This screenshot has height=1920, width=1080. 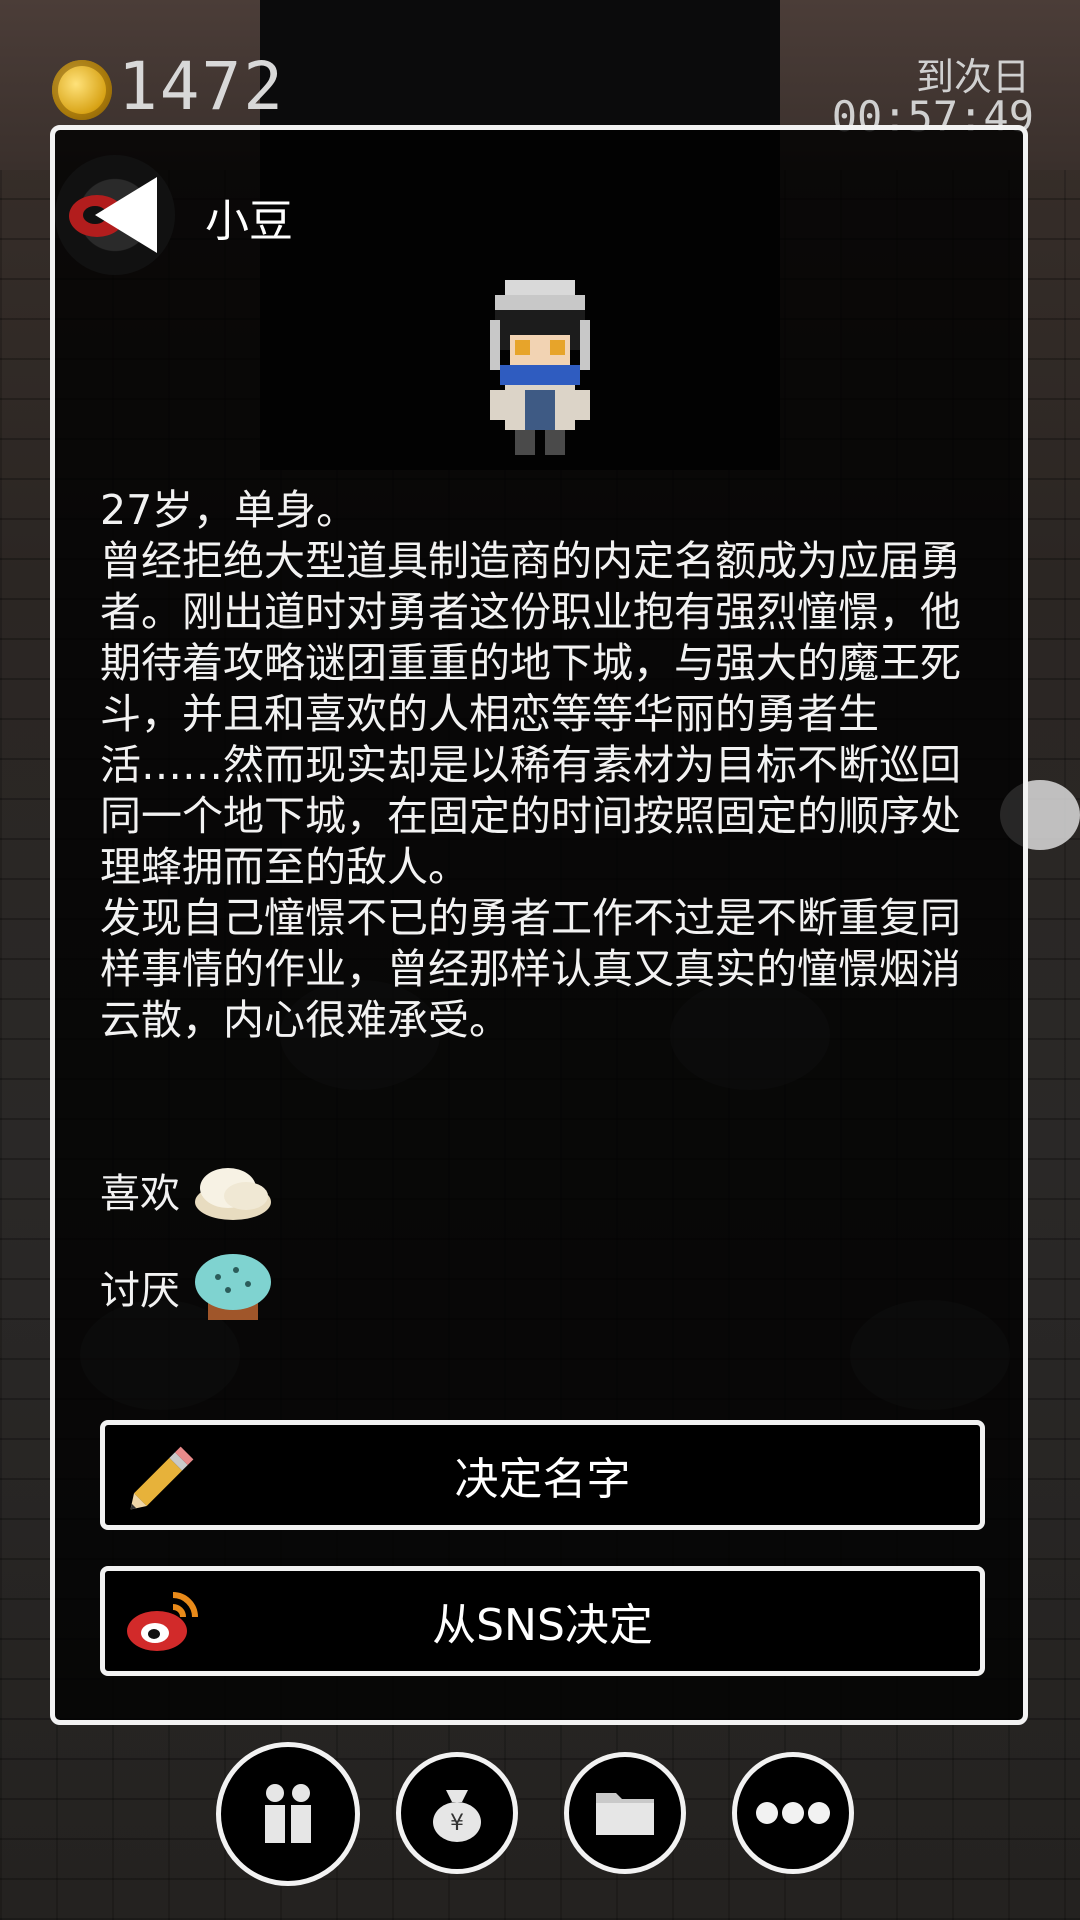 What do you see at coordinates (140, 1291) in the screenshot?
I see `dislikes-label: 讨厌` at bounding box center [140, 1291].